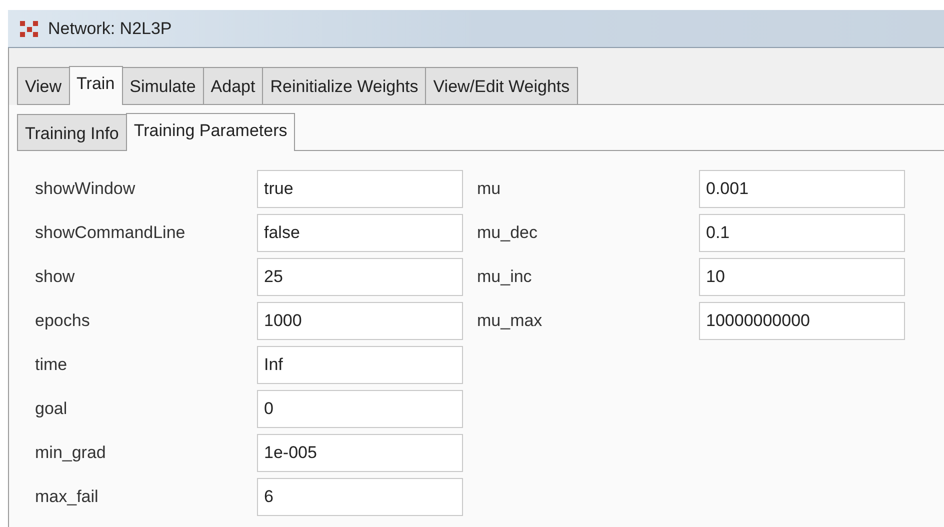  I want to click on parameter-field: 0.1, so click(802, 233).